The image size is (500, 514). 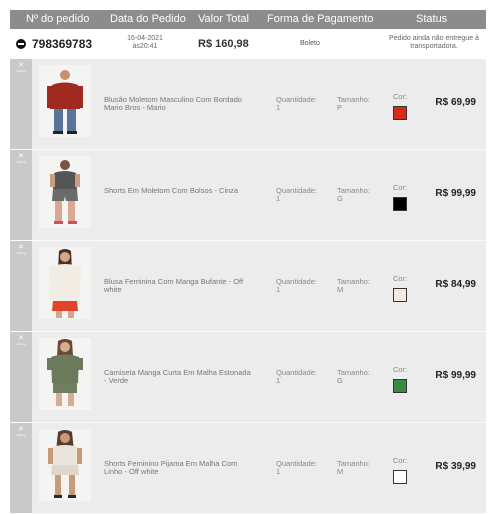 I want to click on collapse-icon, so click(x=21, y=44).